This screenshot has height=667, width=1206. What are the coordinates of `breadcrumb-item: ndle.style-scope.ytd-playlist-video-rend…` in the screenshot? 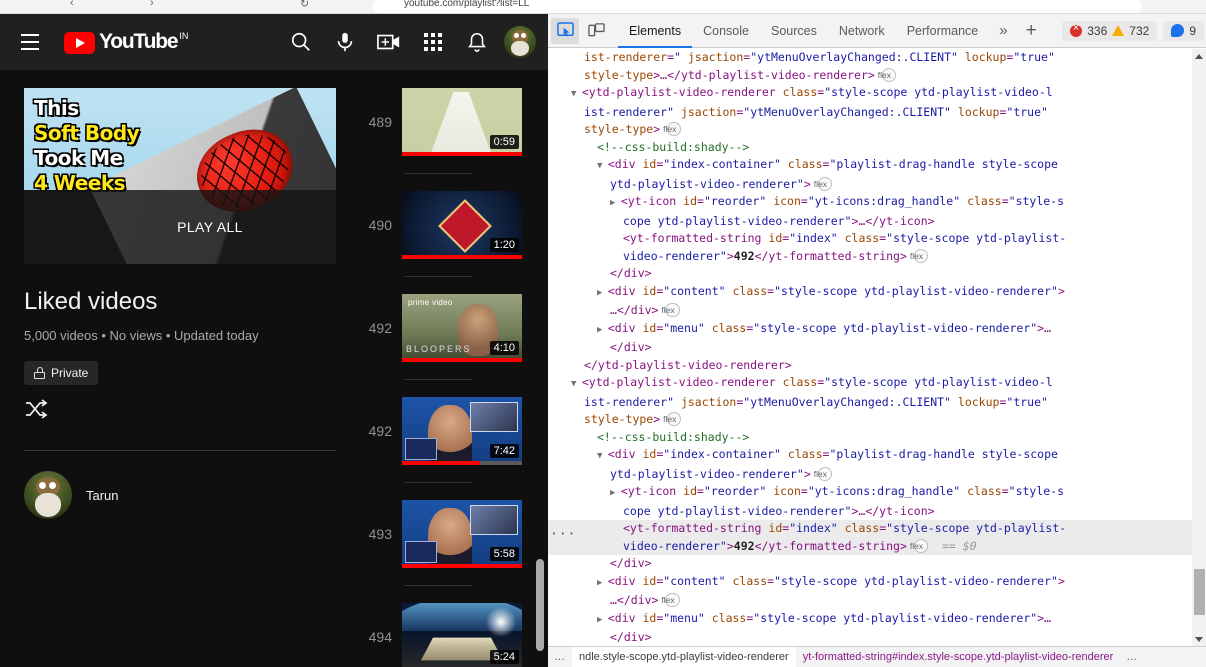 It's located at (684, 657).